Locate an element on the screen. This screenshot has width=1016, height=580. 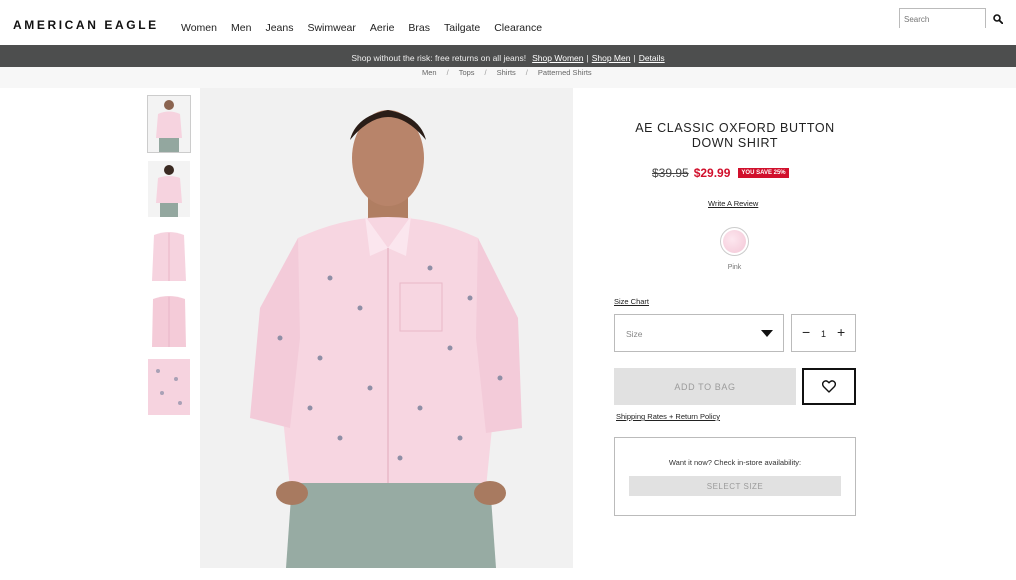
breadcrumb: Men / Tops / Shirts / Patterned Shirts is located at coordinates (508, 77).